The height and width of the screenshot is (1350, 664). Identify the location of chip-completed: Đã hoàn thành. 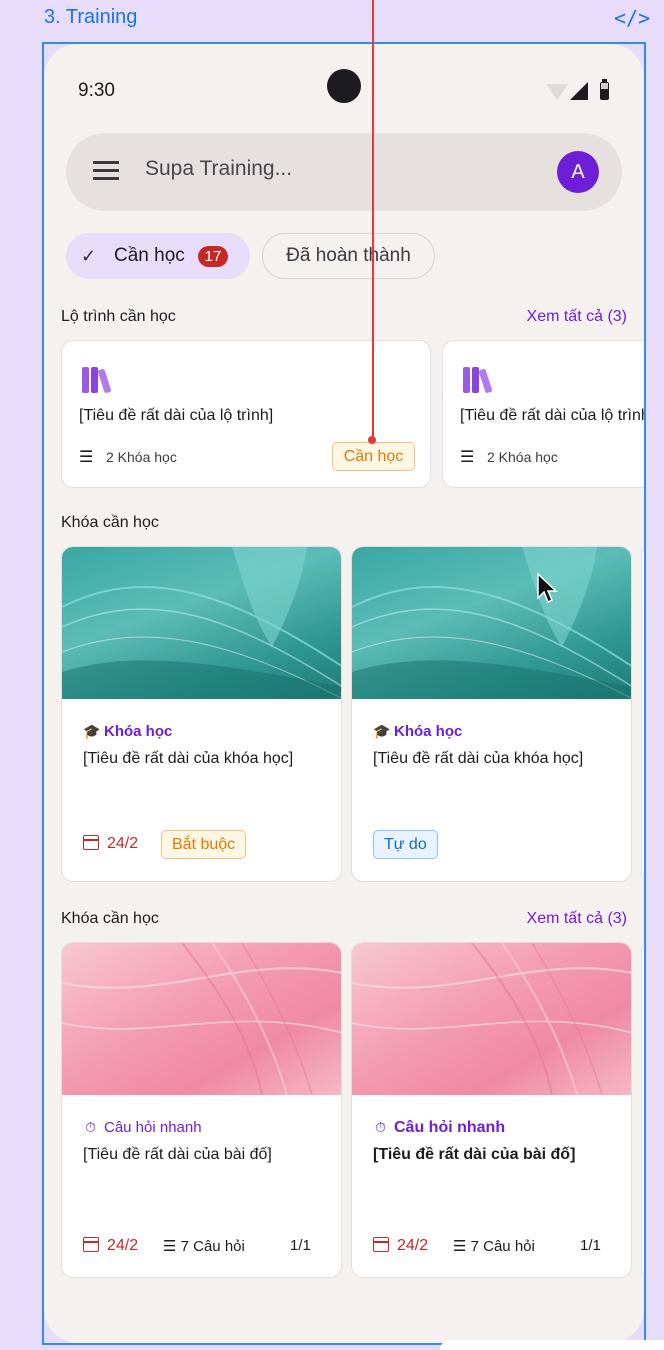
(348, 256).